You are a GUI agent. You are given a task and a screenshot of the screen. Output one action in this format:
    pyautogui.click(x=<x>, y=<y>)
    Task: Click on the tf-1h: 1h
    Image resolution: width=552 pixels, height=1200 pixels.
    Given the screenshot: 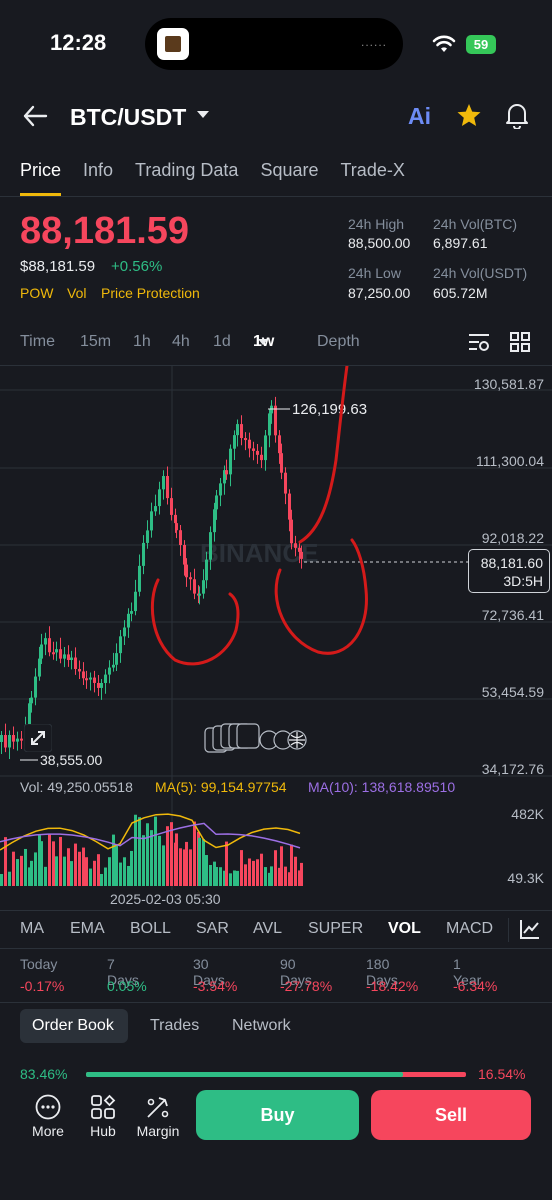 What is the action you would take?
    pyautogui.click(x=142, y=342)
    